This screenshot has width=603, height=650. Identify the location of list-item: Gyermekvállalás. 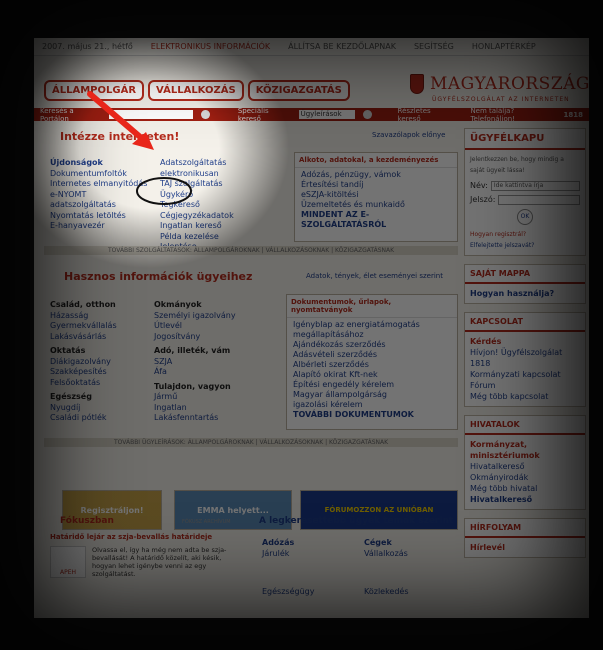
(105, 326).